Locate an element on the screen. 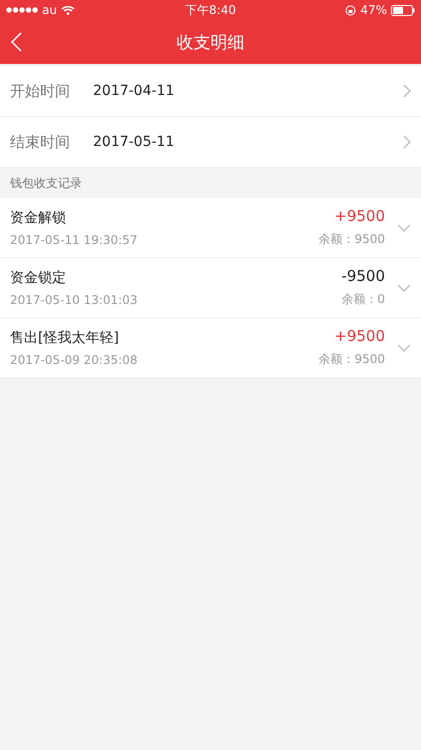 The height and width of the screenshot is (750, 421). filter-label: 结束时间 is located at coordinates (40, 142).